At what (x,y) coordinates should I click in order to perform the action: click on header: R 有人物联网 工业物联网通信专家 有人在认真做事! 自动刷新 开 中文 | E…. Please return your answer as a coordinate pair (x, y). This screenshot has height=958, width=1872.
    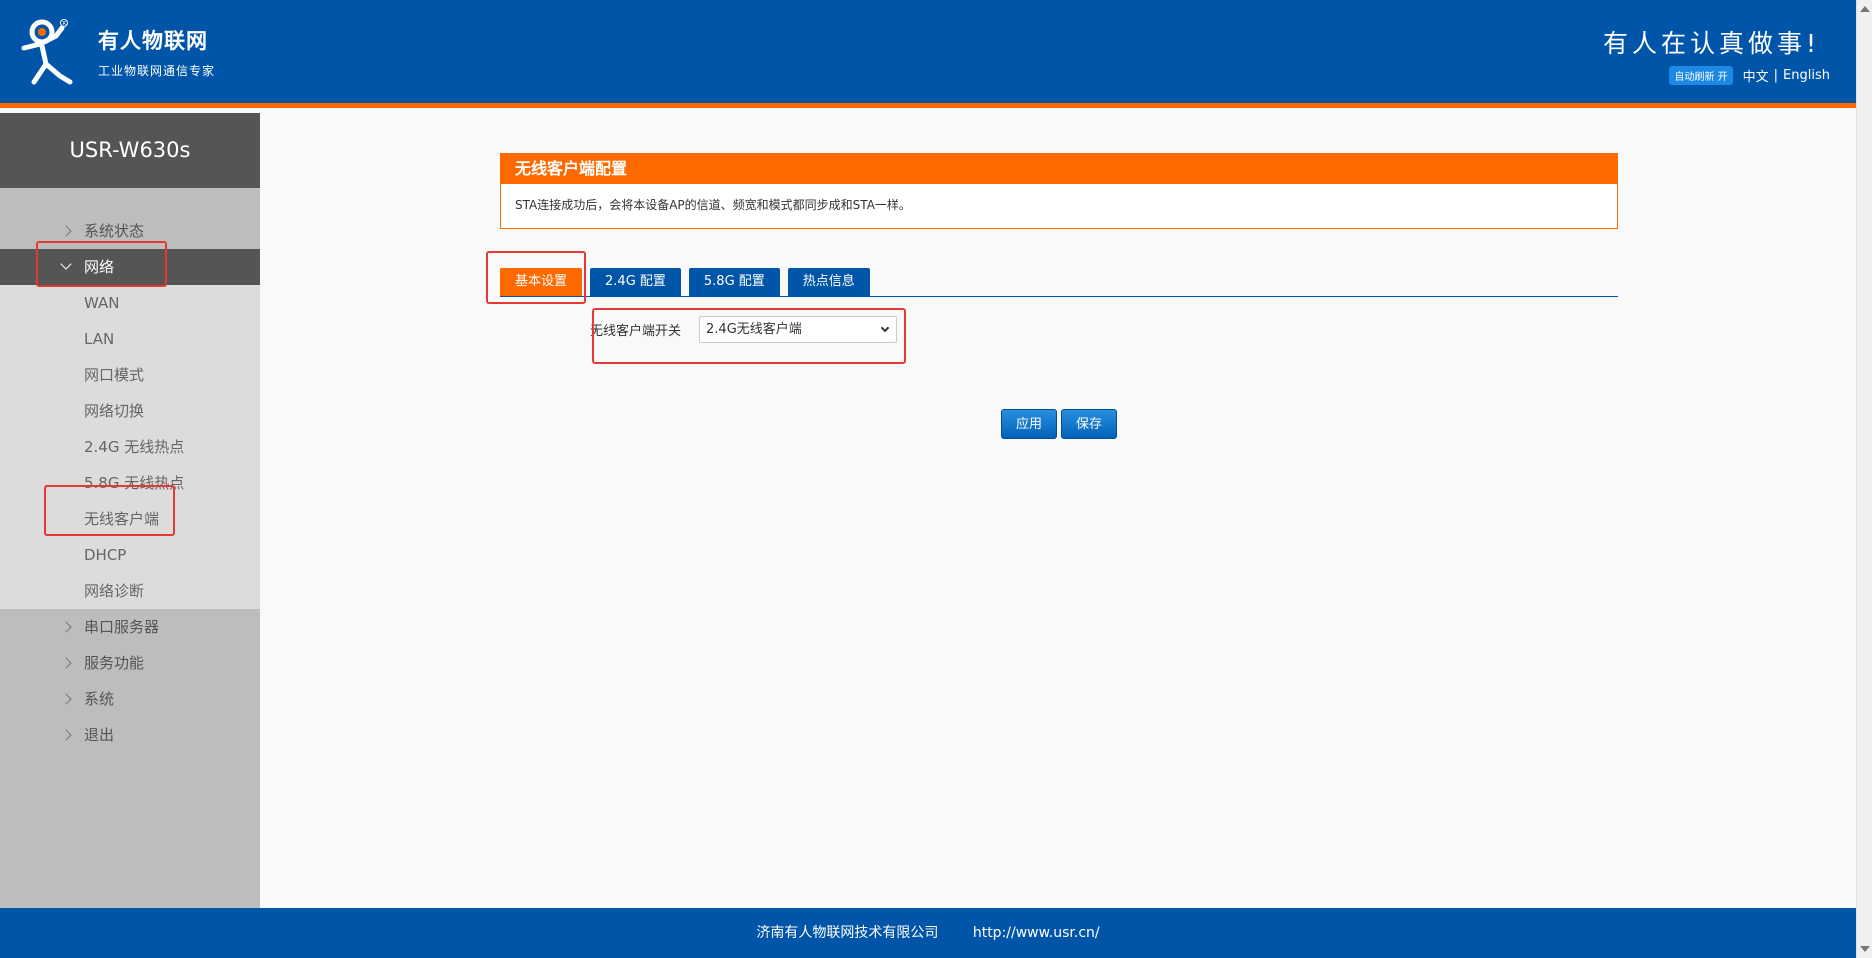
    Looking at the image, I should click on (928, 54).